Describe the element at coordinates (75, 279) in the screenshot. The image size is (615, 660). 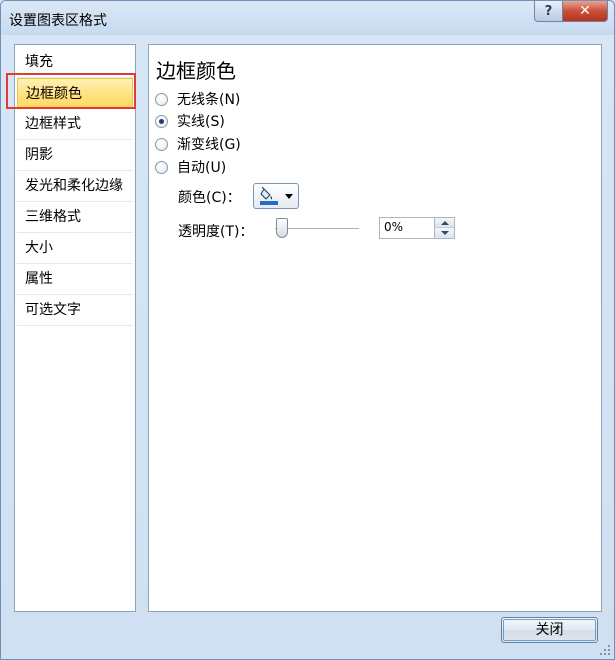
I see `nav-item-properties: 属性` at that location.